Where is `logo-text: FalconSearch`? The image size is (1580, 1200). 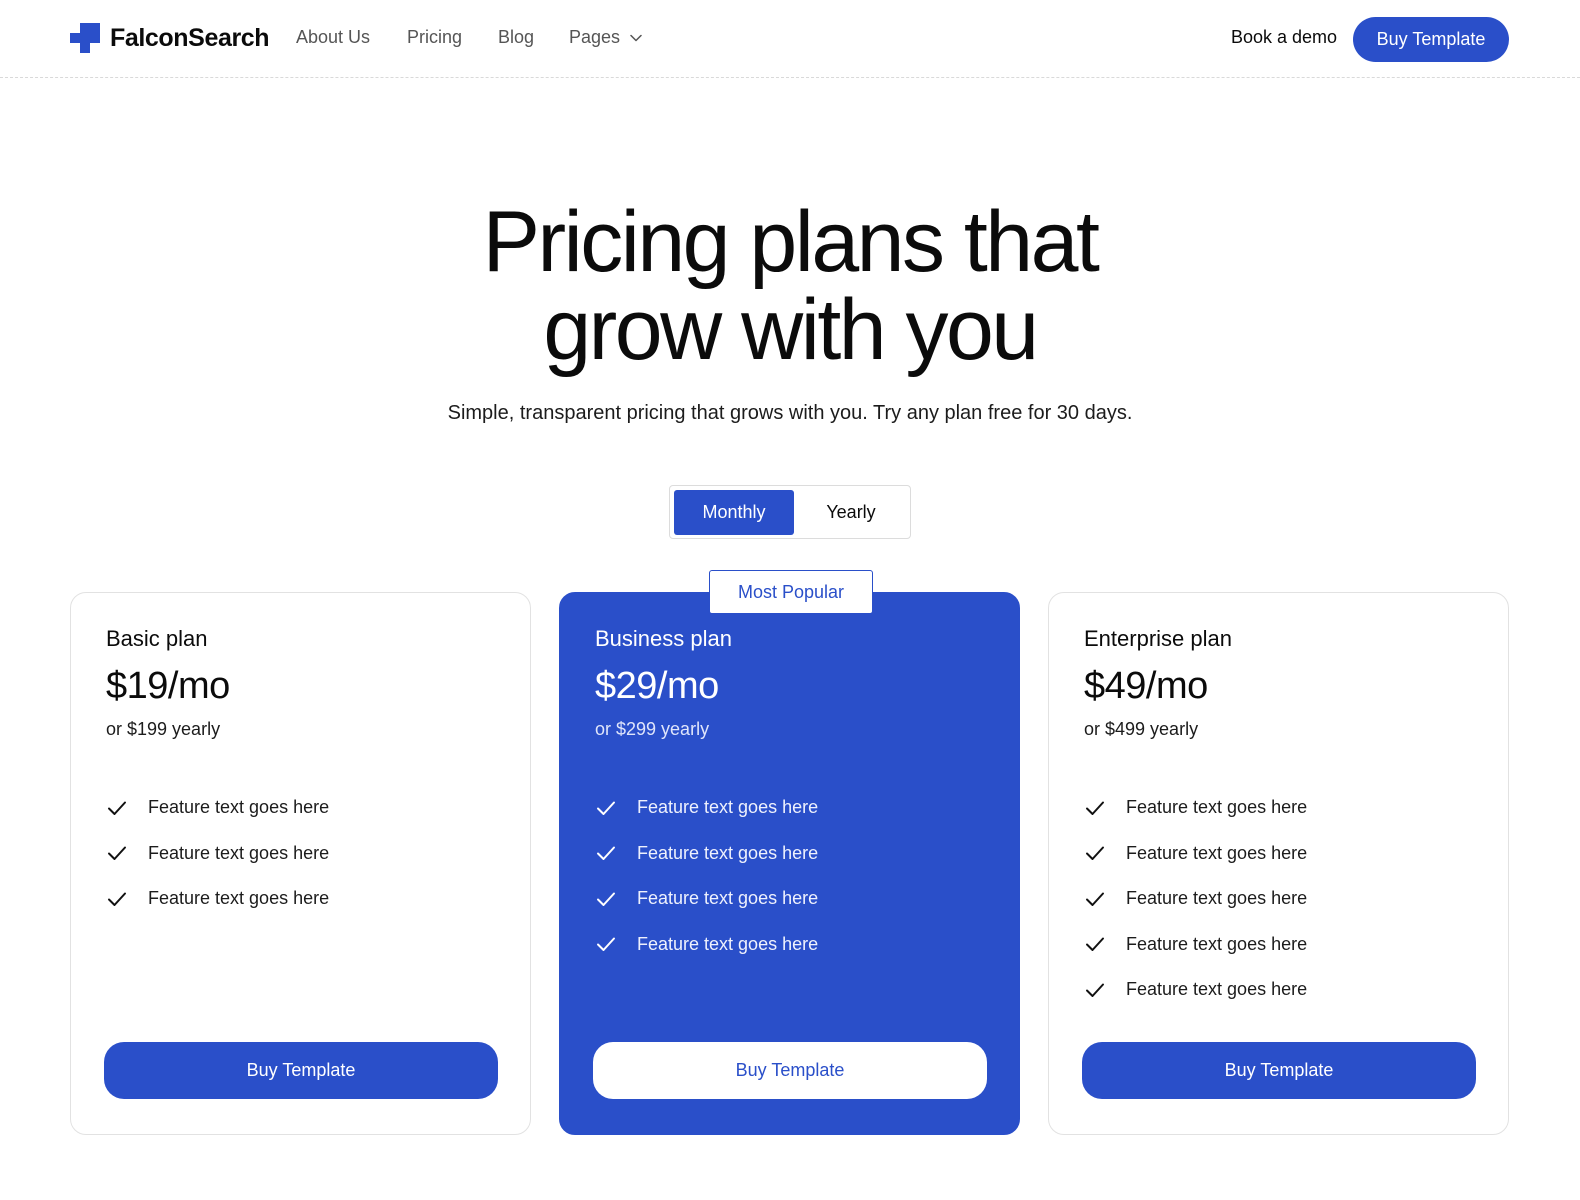
logo-text: FalconSearch is located at coordinates (190, 37).